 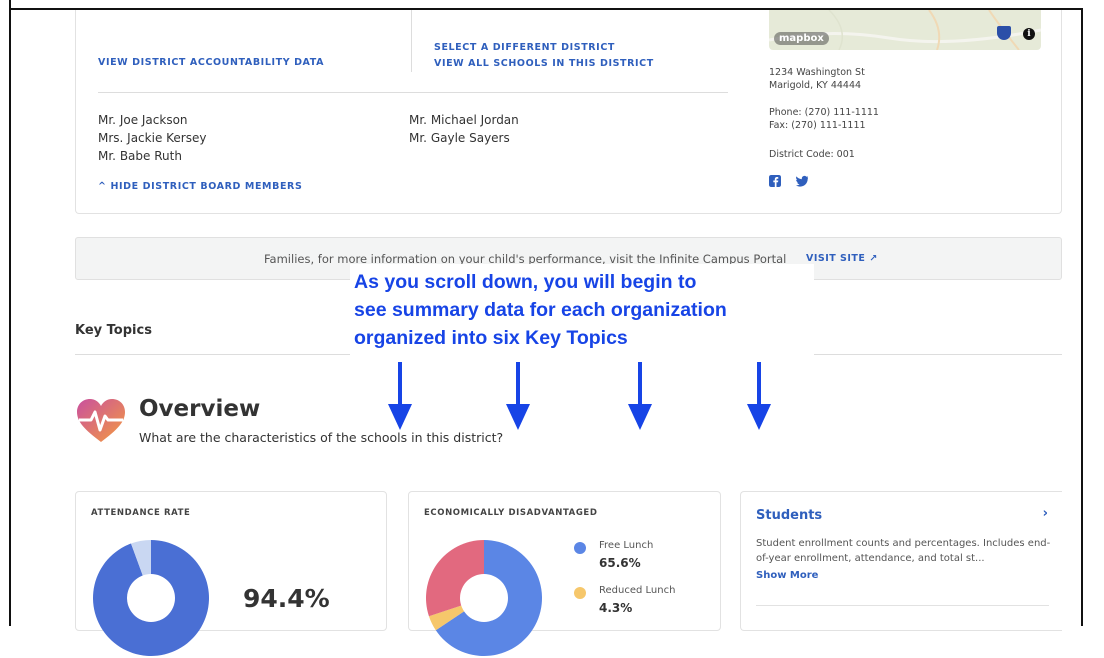 I want to click on annotation-line: As you scroll down, you will begin to, so click(x=525, y=282).